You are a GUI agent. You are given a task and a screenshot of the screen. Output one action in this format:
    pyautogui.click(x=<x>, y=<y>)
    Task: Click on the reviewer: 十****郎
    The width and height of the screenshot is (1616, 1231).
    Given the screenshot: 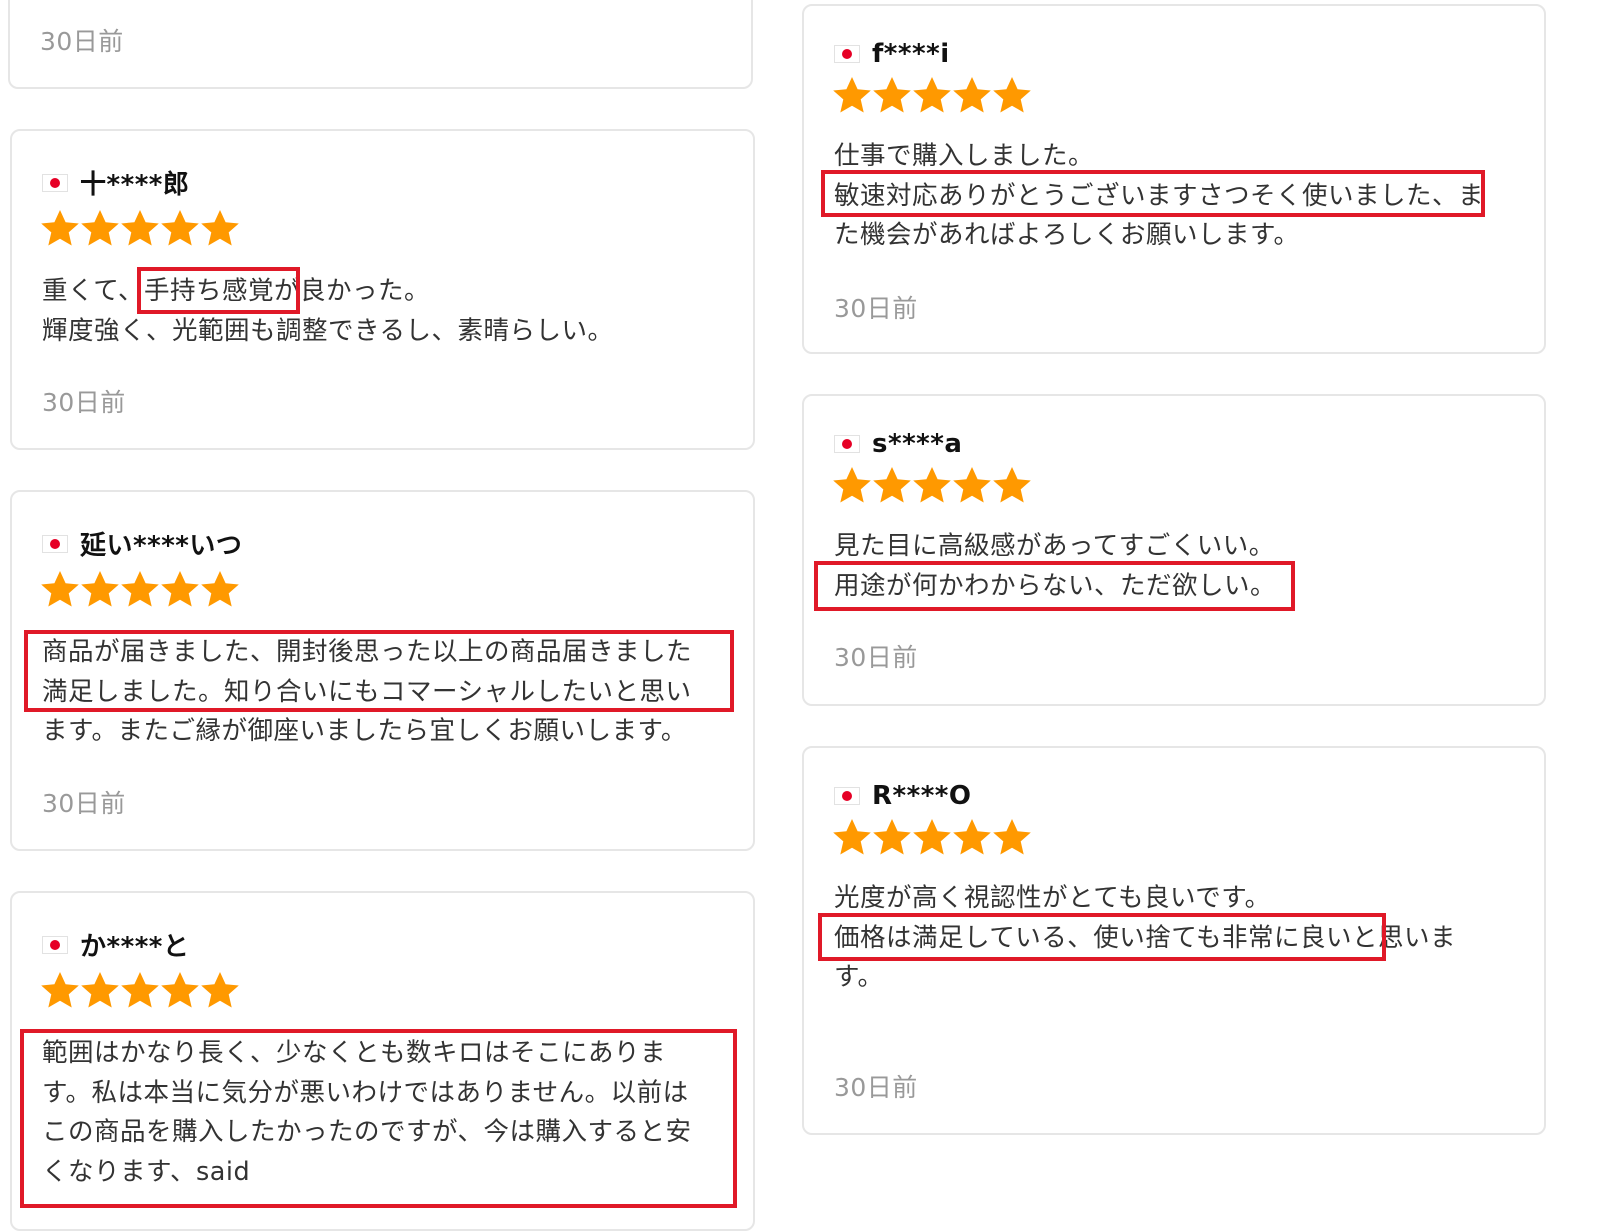 What is the action you would take?
    pyautogui.click(x=115, y=182)
    